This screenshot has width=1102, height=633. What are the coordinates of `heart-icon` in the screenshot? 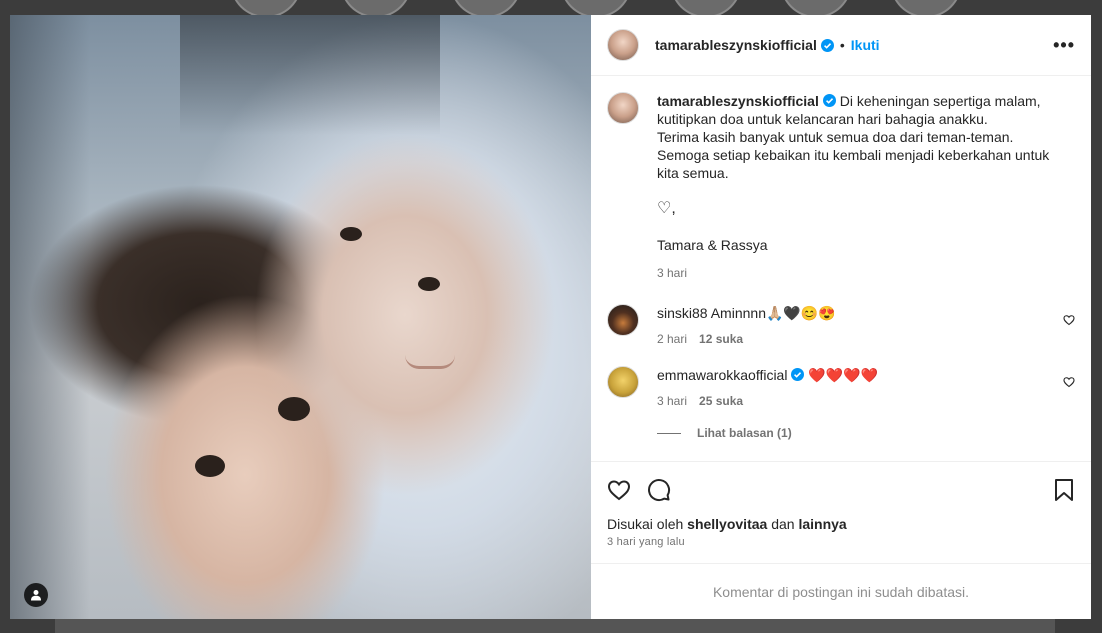 It's located at (619, 490).